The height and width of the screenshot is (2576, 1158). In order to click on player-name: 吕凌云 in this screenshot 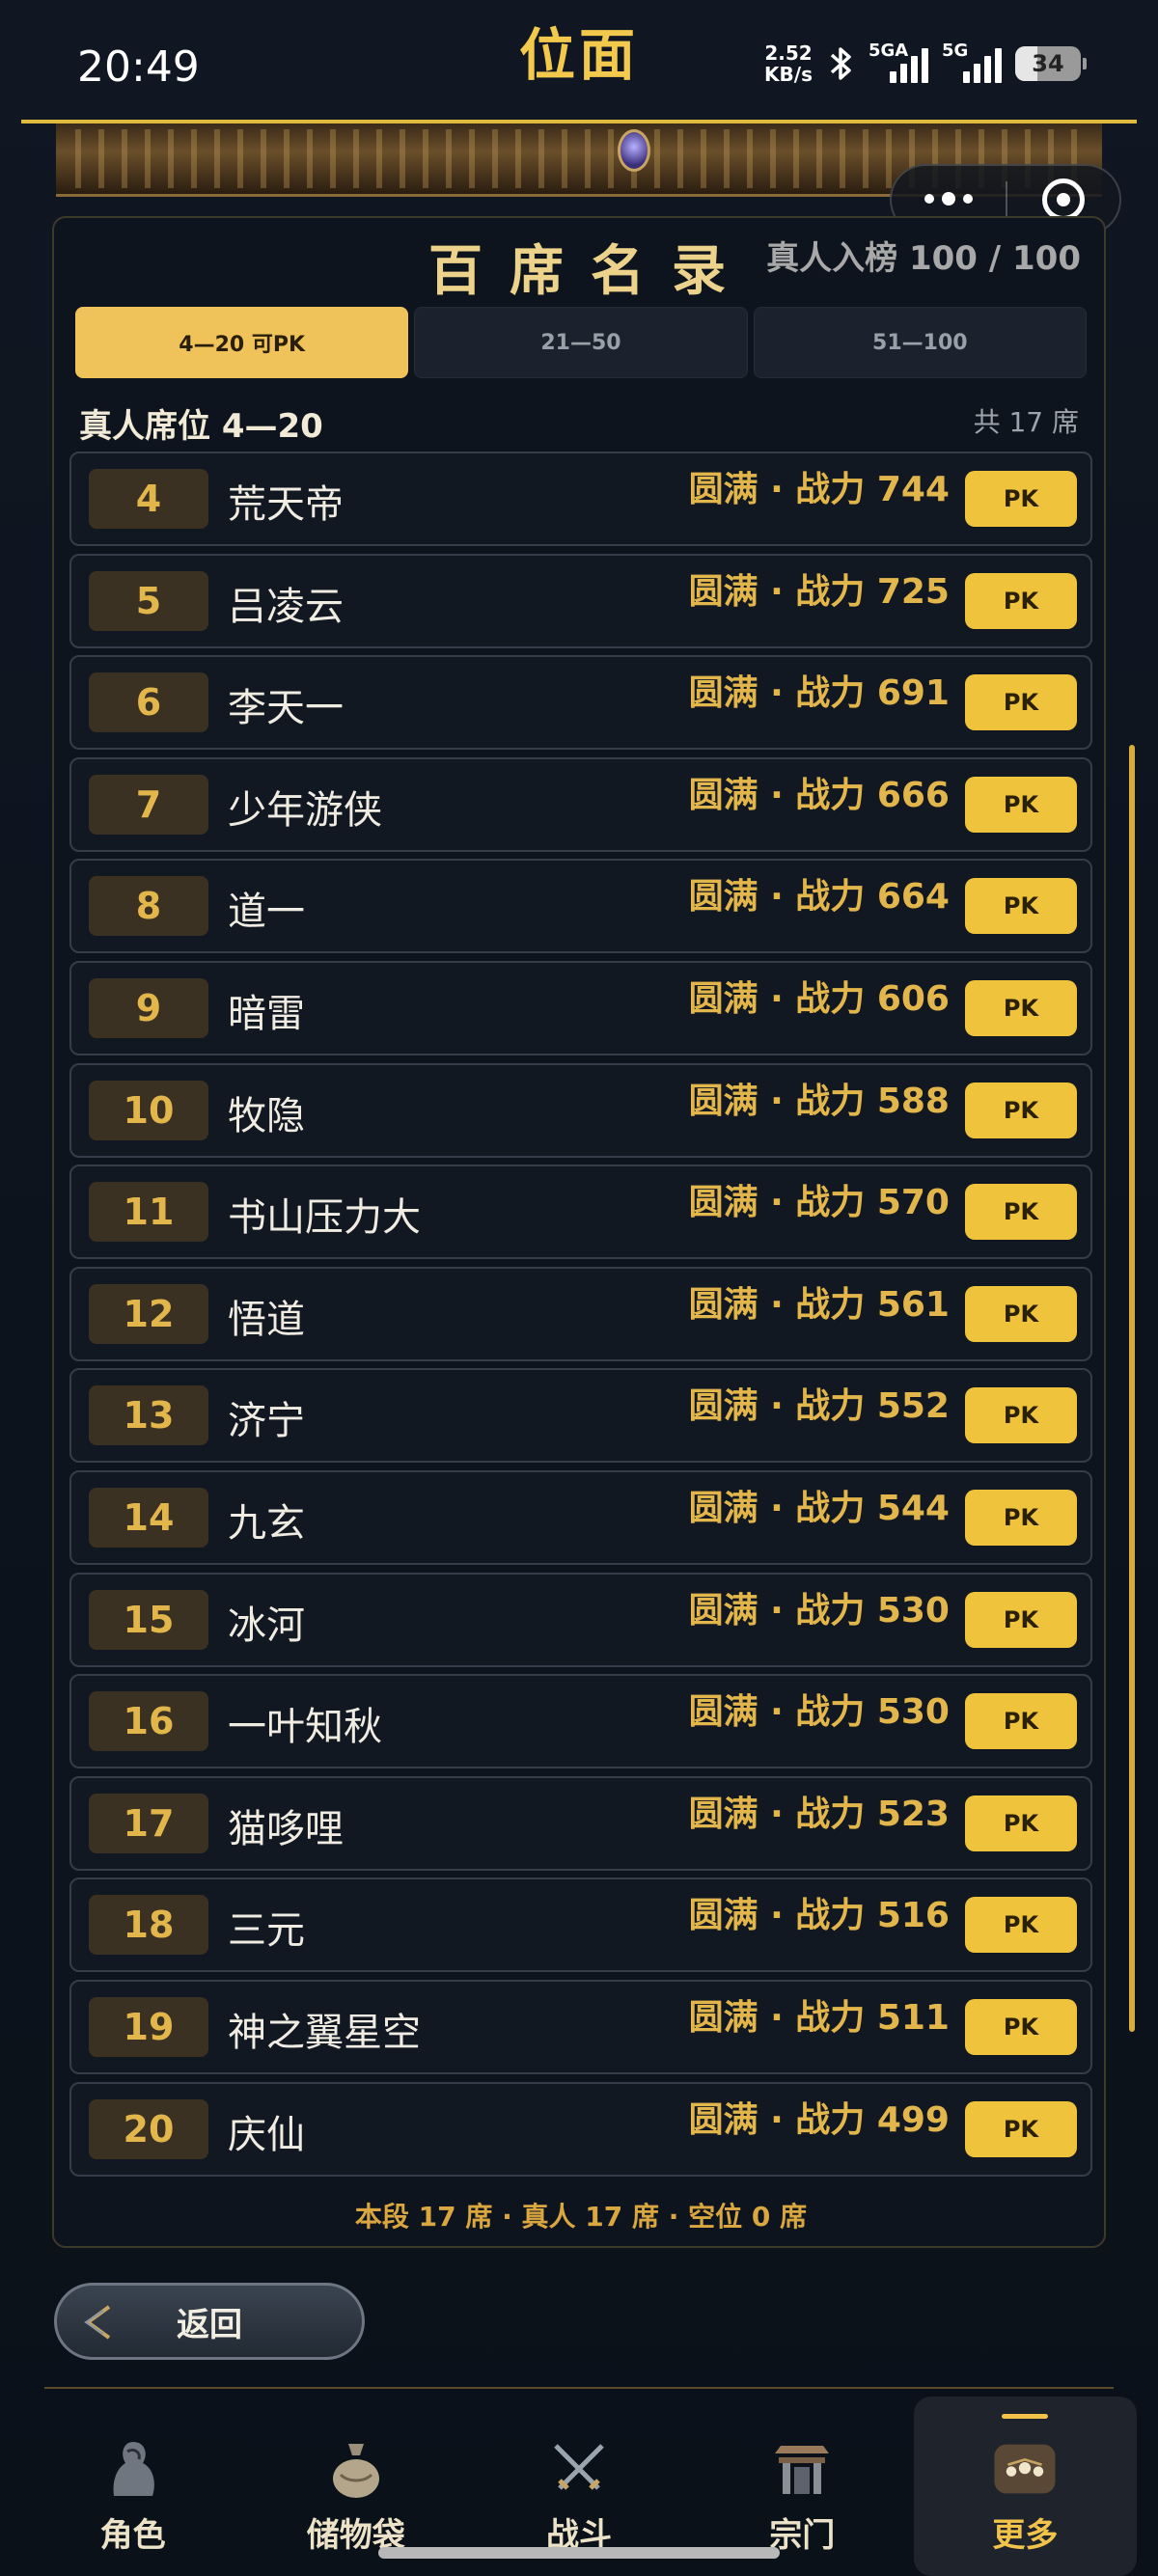, I will do `click(286, 606)`.